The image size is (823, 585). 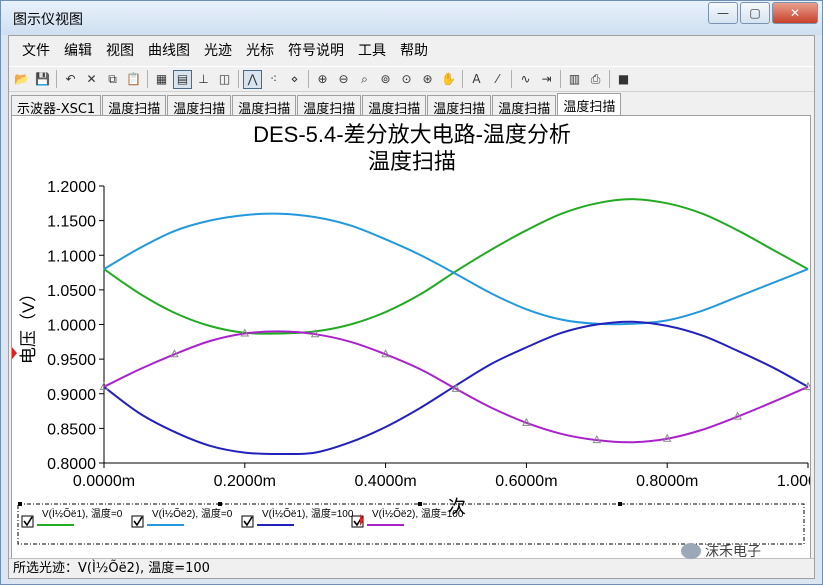 What do you see at coordinates (111, 568) in the screenshot?
I see `status-text: 所选光迹：V(Ì½Õë2), 温度=100` at bounding box center [111, 568].